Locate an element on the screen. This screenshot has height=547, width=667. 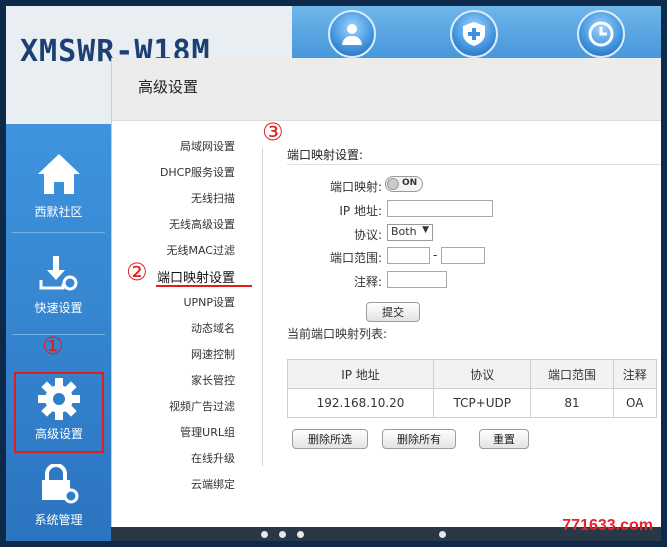
submenu-item: 视频广告过滤 is located at coordinates (187, 406).